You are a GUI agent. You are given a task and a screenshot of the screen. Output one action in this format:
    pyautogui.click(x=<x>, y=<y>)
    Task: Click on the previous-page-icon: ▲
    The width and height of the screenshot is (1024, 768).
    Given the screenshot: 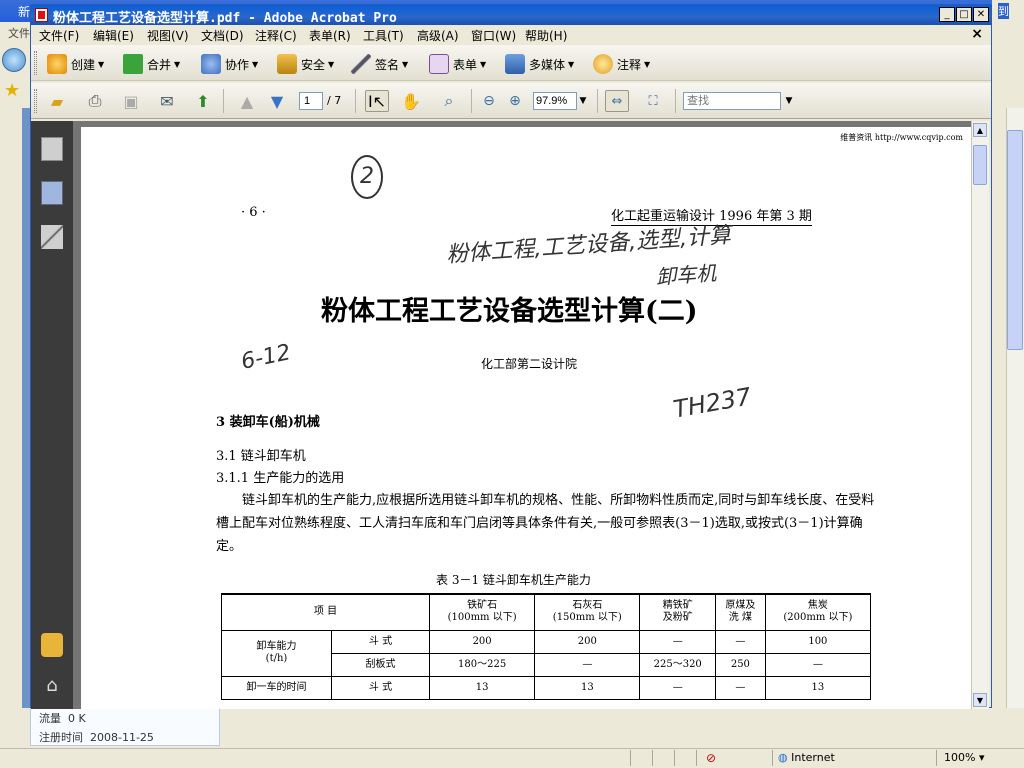 What is the action you would take?
    pyautogui.click(x=247, y=101)
    